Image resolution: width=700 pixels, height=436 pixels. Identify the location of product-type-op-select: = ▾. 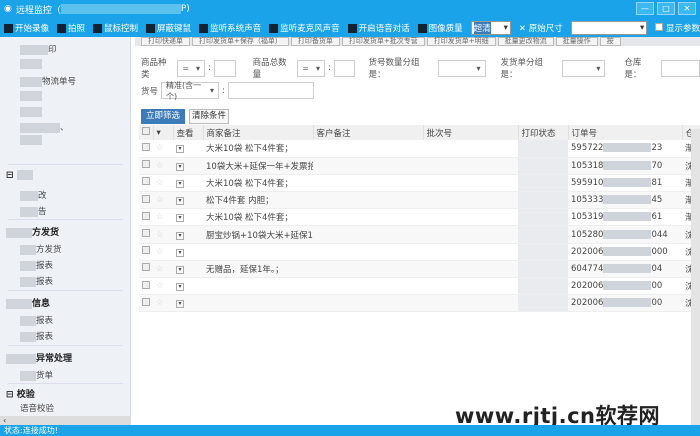
(191, 68).